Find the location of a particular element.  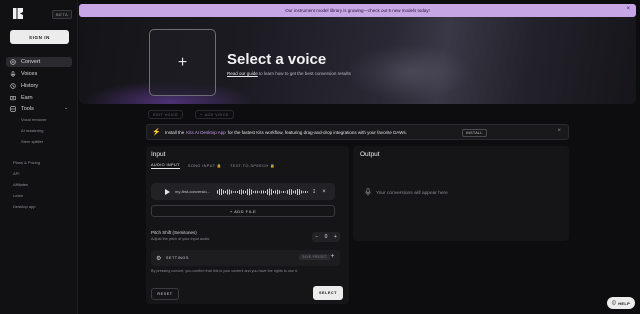

minus-icon: − is located at coordinates (316, 237).